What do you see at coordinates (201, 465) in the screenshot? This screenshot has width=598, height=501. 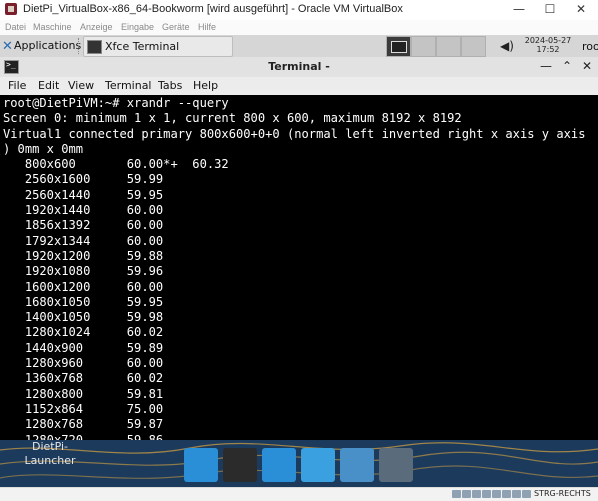 I see `show-desktop-icon` at bounding box center [201, 465].